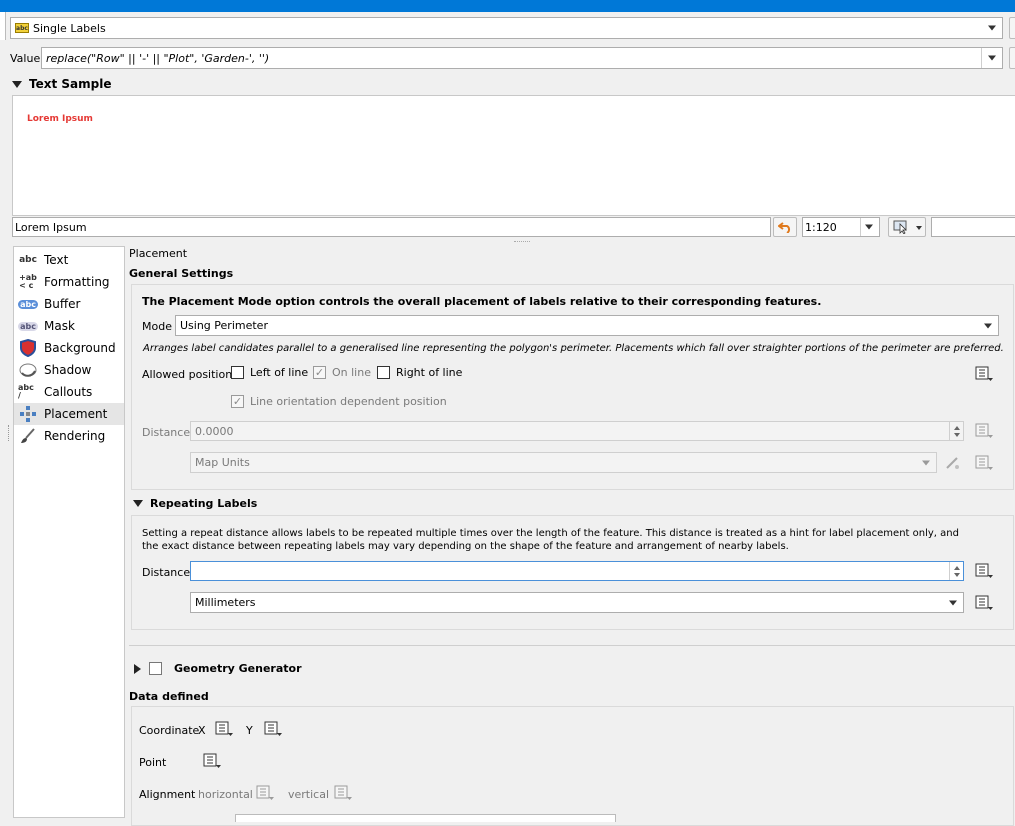  Describe the element at coordinates (26, 391) in the screenshot. I see `callouts-icon: abc /` at that location.